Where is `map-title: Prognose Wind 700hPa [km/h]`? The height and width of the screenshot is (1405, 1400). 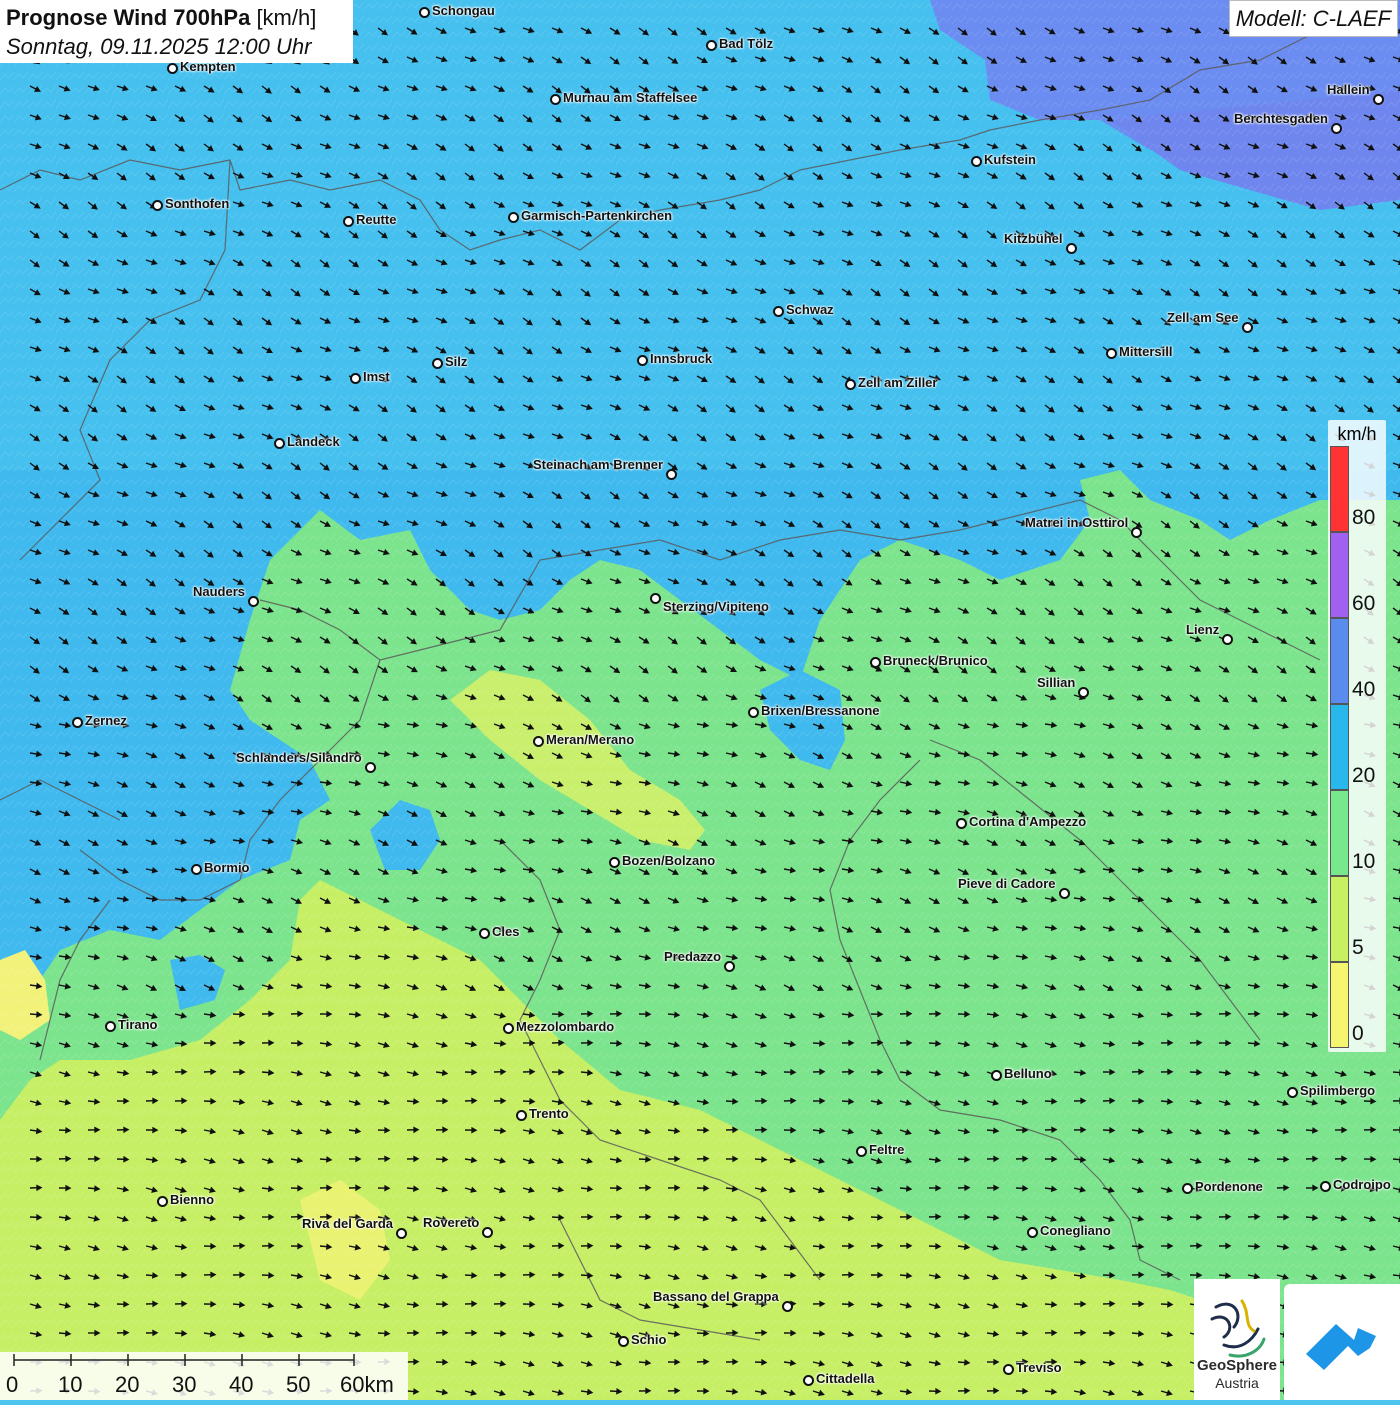 map-title: Prognose Wind 700hPa [km/h] is located at coordinates (176, 17).